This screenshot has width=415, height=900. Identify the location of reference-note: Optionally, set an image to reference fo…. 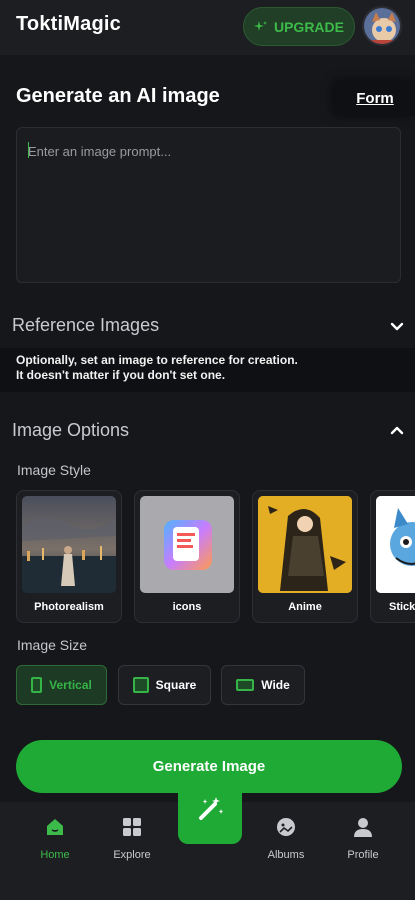
(207, 370).